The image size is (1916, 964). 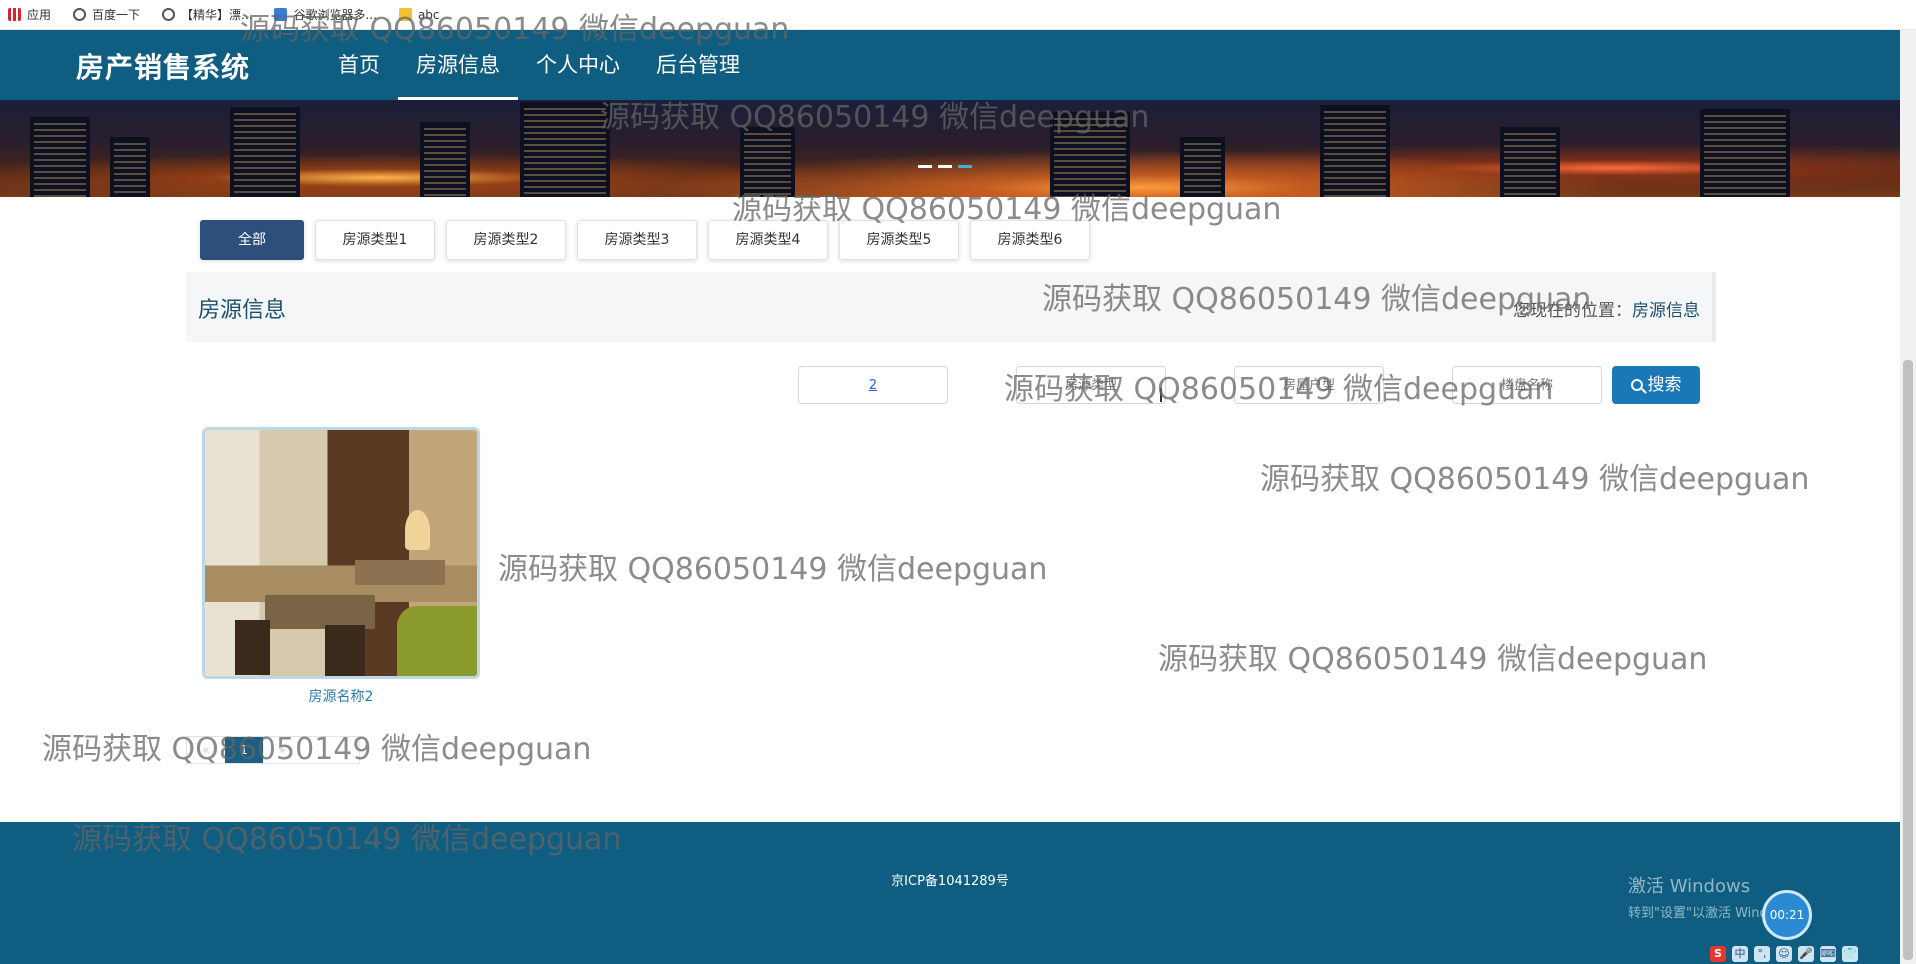 What do you see at coordinates (163, 66) in the screenshot?
I see `site-brand: 房产销售系统` at bounding box center [163, 66].